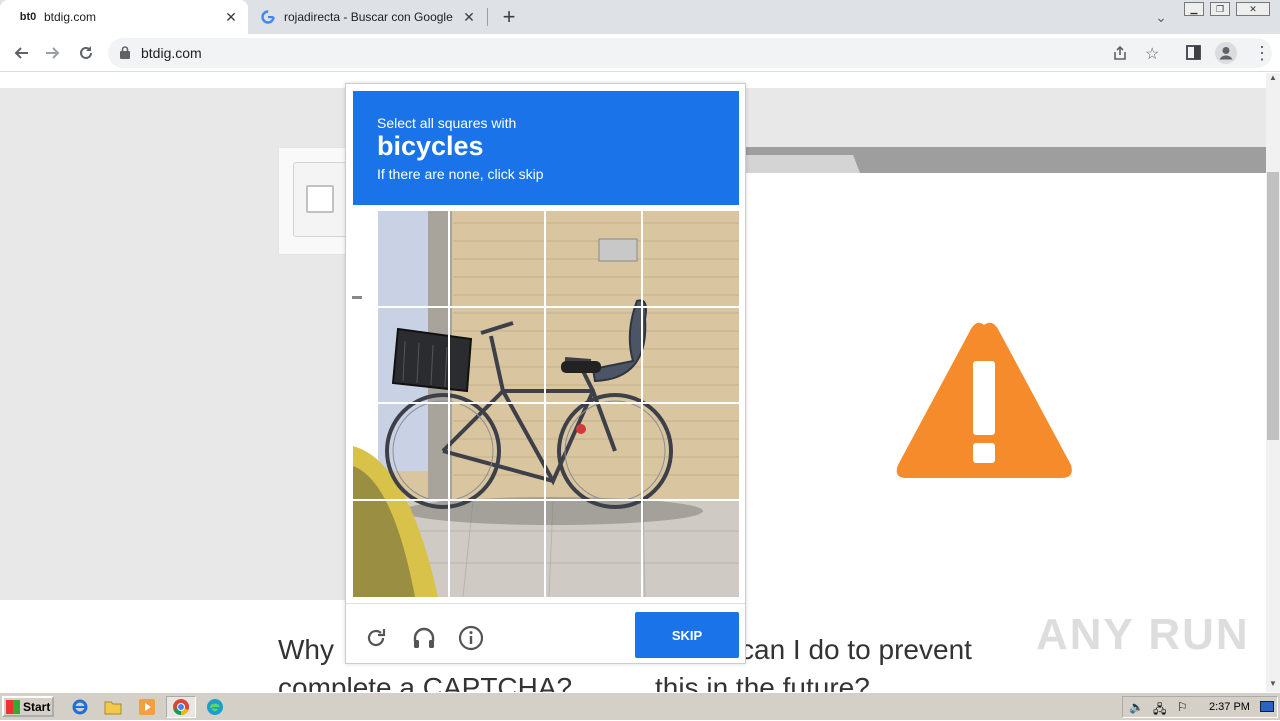 The image size is (1280, 721). Describe the element at coordinates (1136, 707) in the screenshot. I see `volume-icon: 🔈` at that location.